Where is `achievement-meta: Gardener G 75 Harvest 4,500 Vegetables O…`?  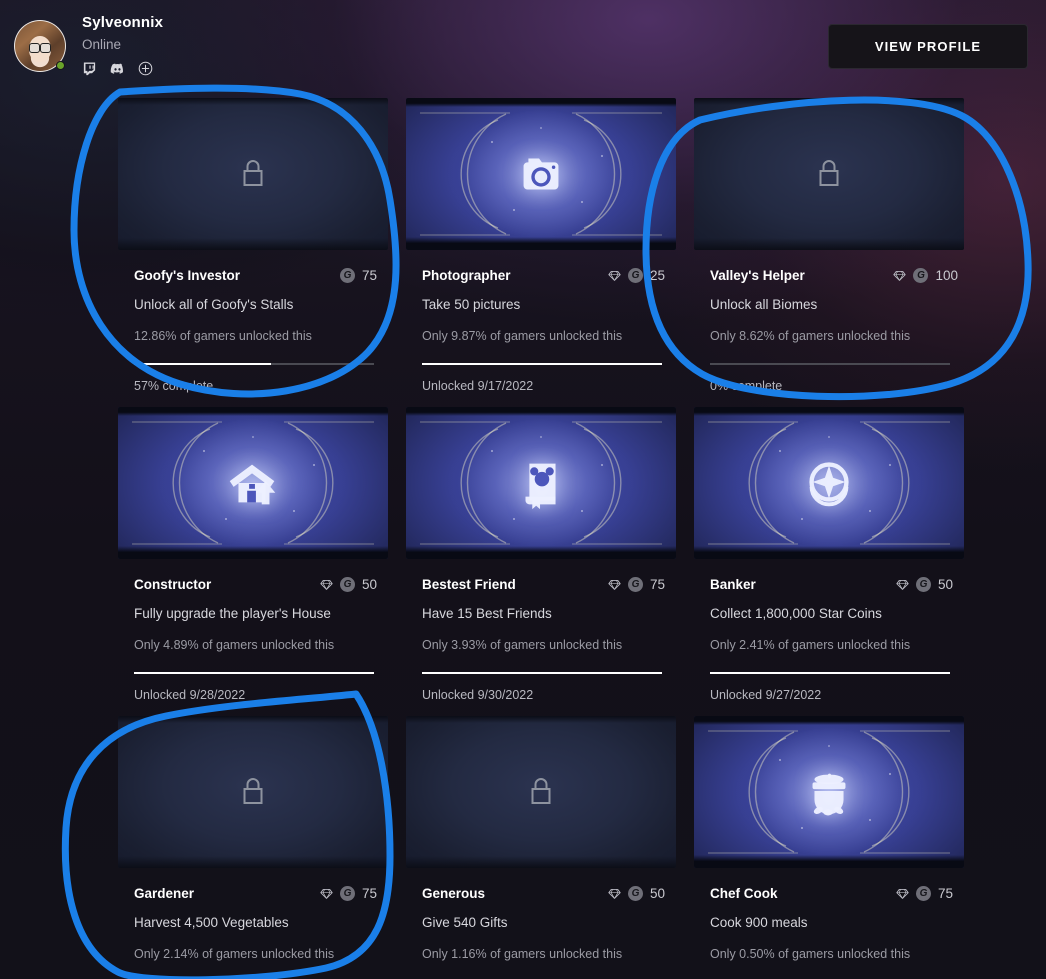 achievement-meta: Gardener G 75 Harvest 4,500 Vegetables O… is located at coordinates (253, 914).